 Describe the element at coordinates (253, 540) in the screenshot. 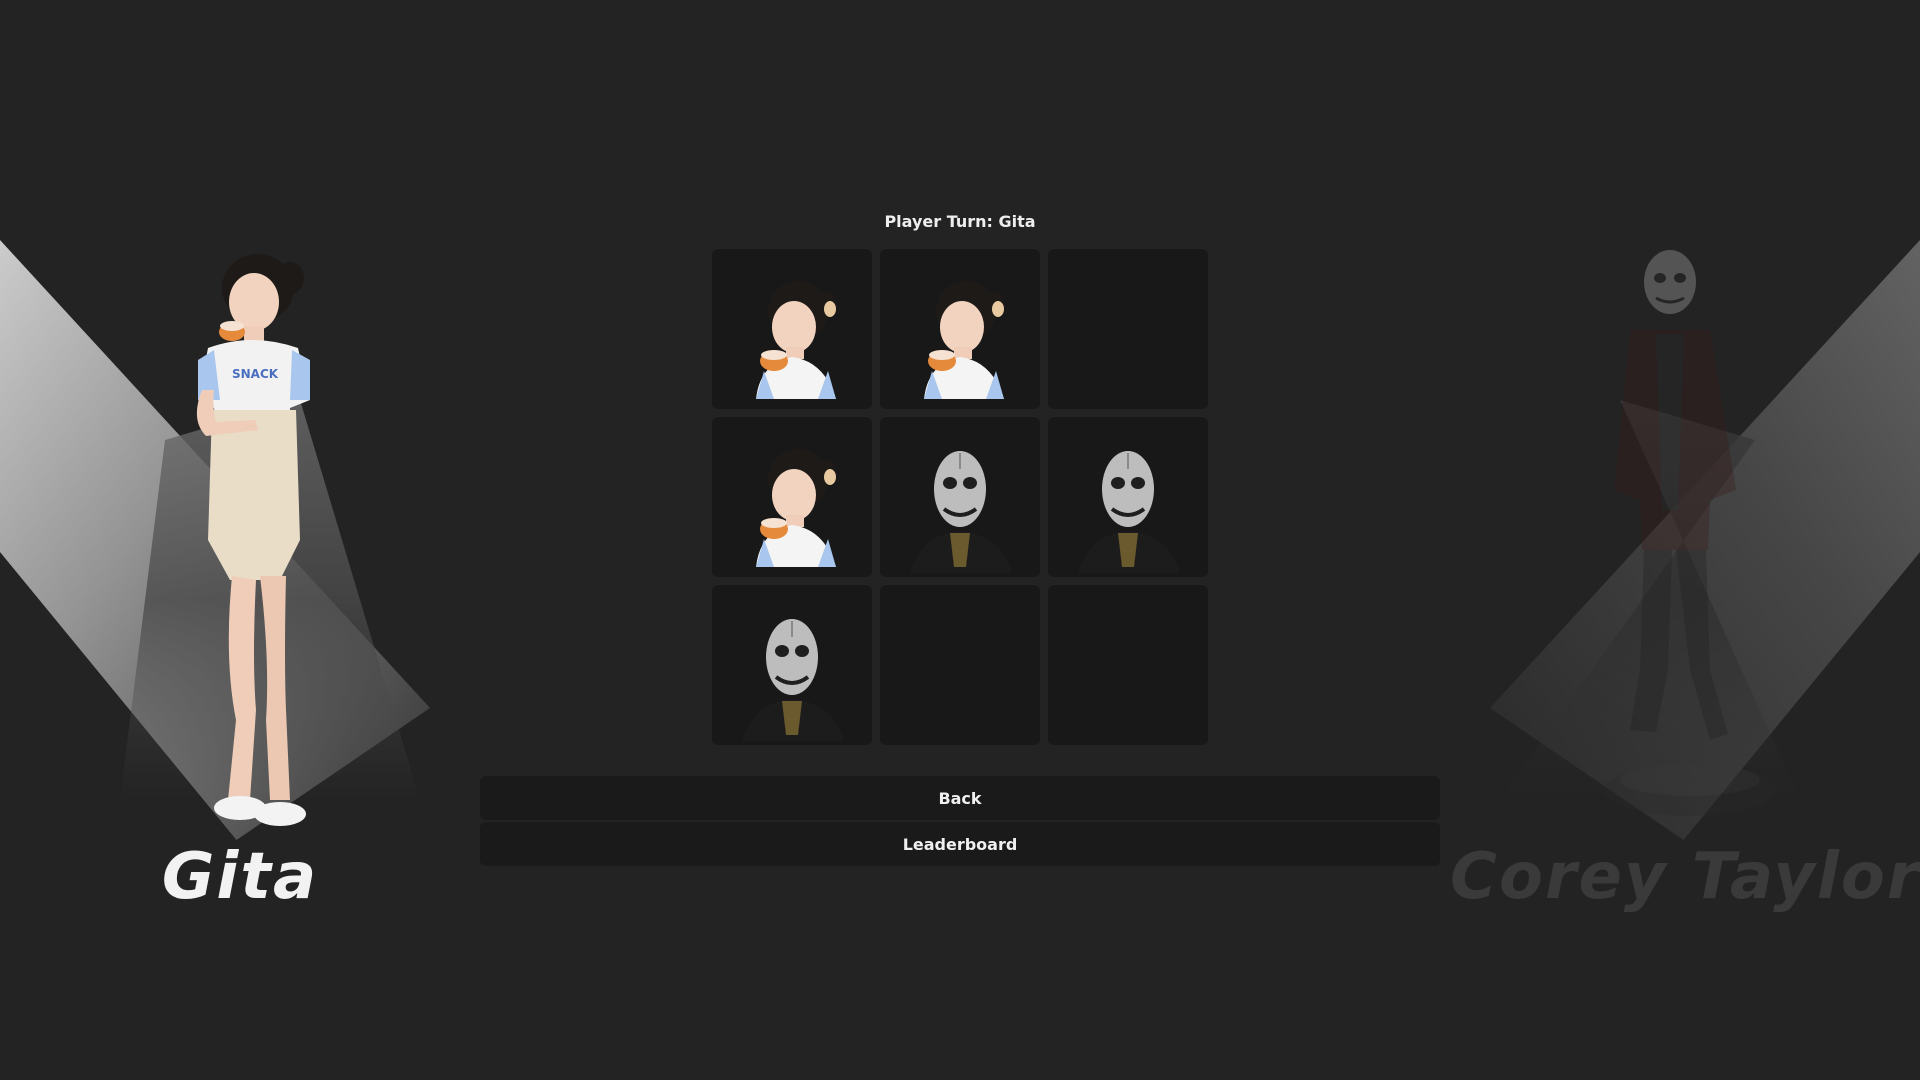

I see `player-one-figure: SNACK` at that location.